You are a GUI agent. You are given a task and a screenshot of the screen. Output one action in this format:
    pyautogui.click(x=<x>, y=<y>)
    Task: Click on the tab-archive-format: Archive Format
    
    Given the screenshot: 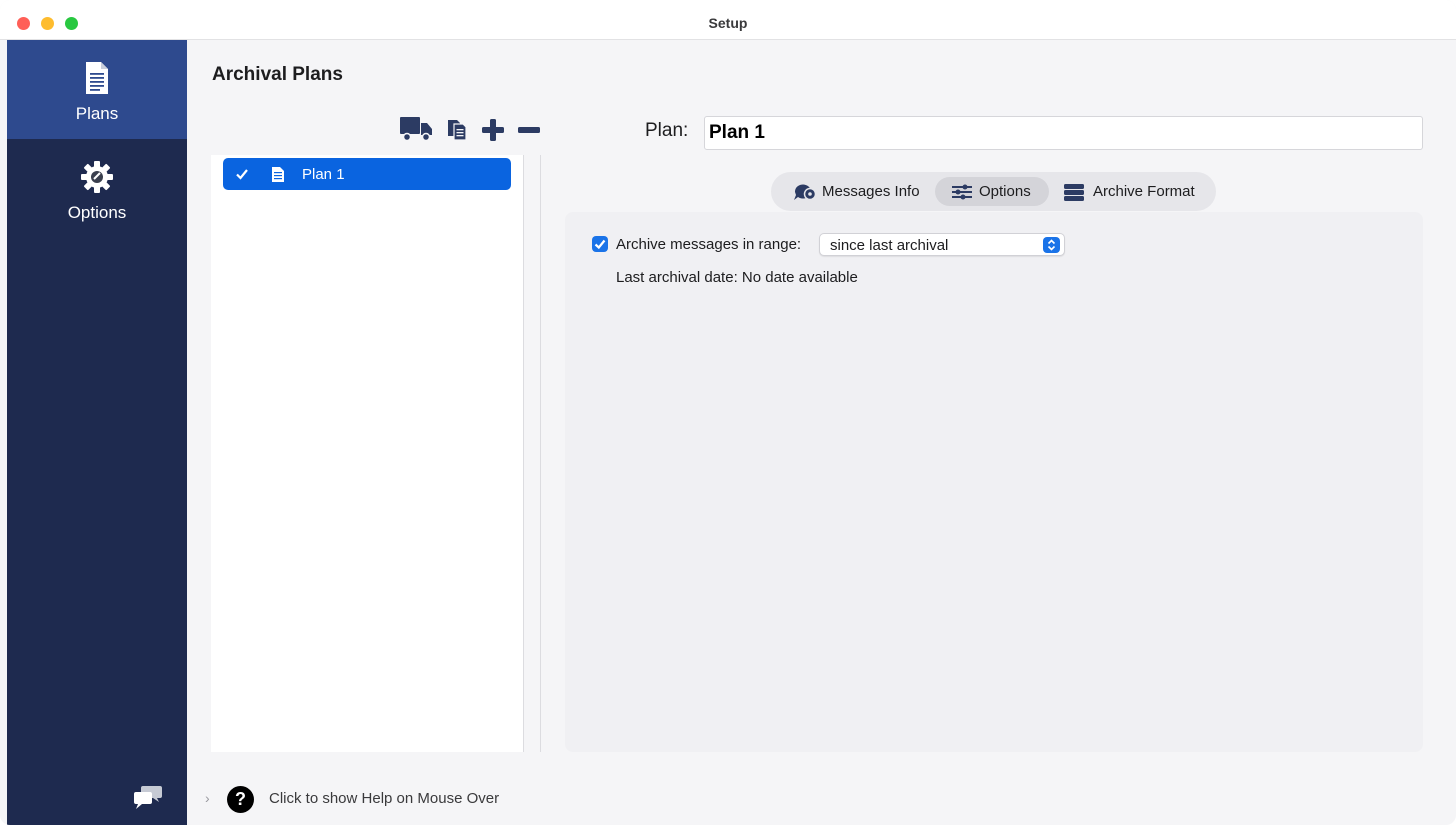 What is the action you would take?
    pyautogui.click(x=1131, y=191)
    